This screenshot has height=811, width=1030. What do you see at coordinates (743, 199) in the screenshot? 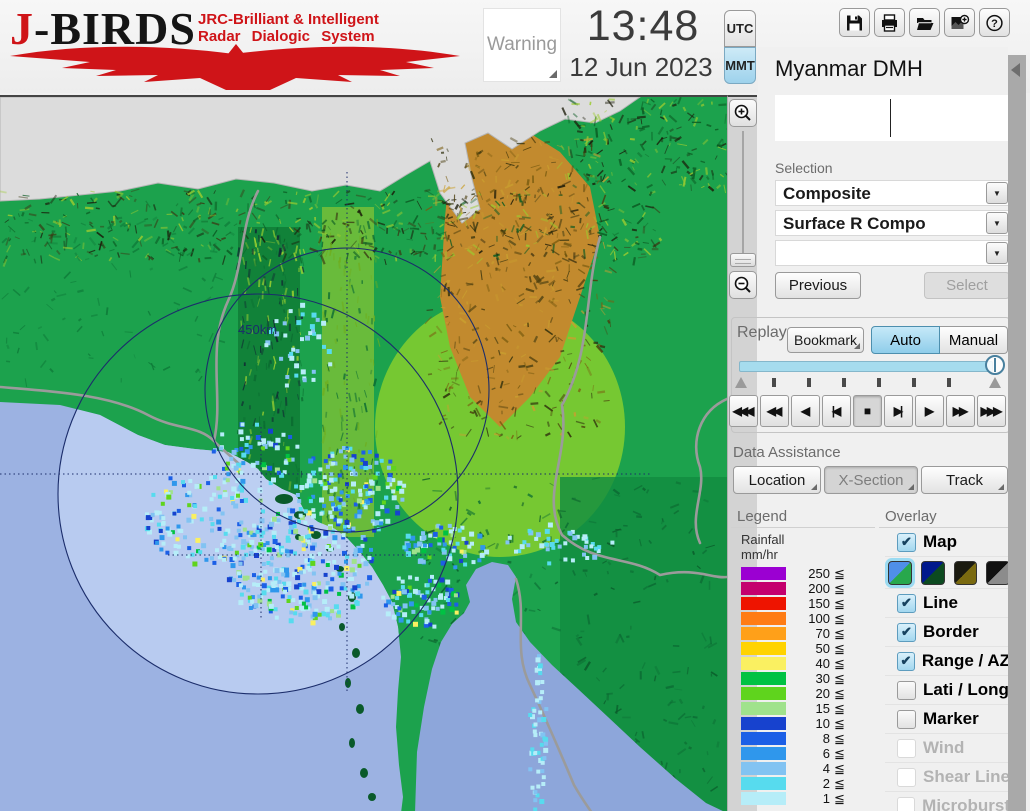
I see `zoom-slider-track` at bounding box center [743, 199].